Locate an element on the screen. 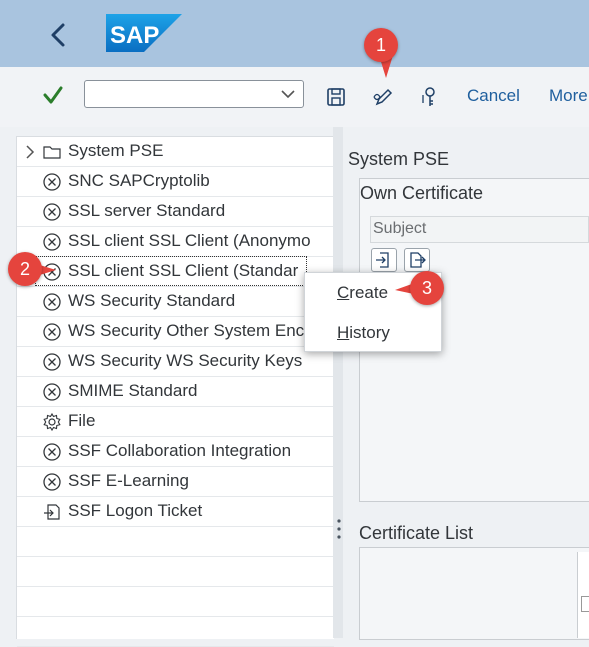 The image size is (589, 647). tree-item-ws-security-keys: WS Security WS Security Keys is located at coordinates (175, 362).